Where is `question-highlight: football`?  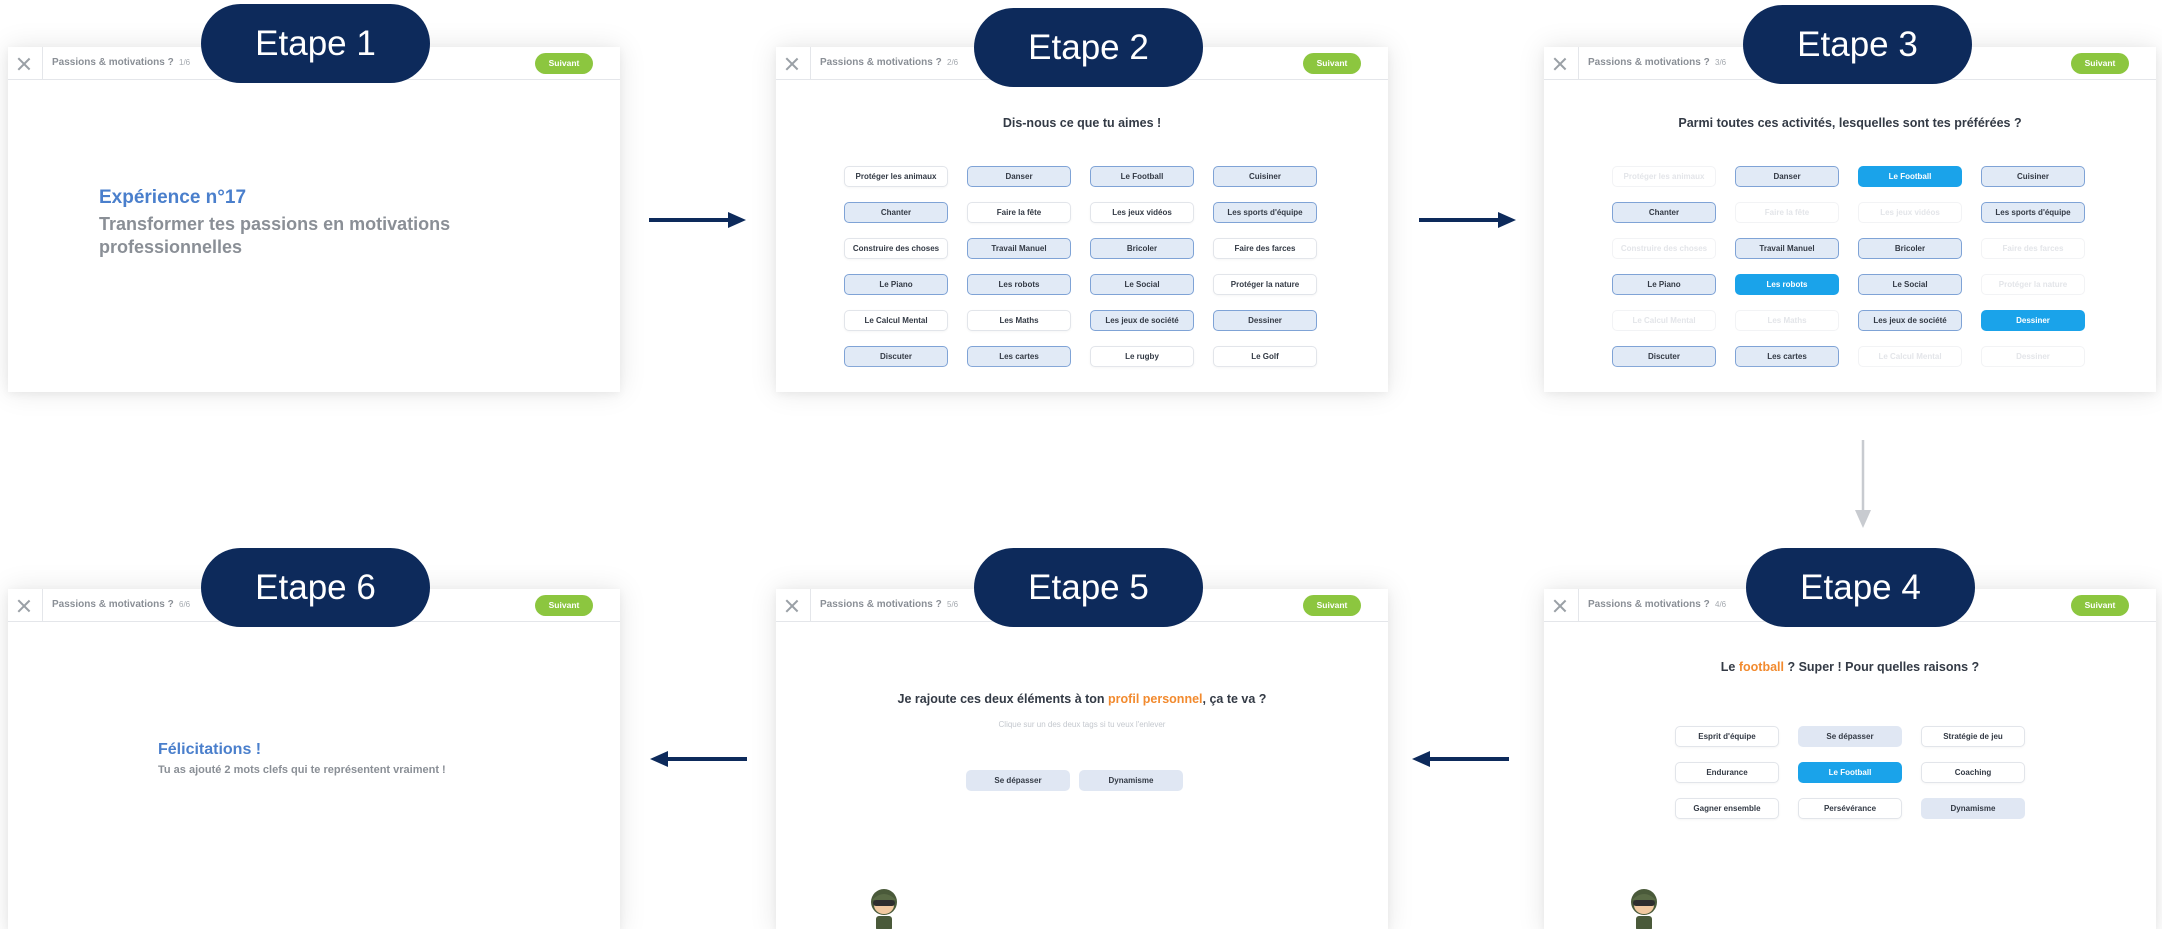 question-highlight: football is located at coordinates (1761, 667).